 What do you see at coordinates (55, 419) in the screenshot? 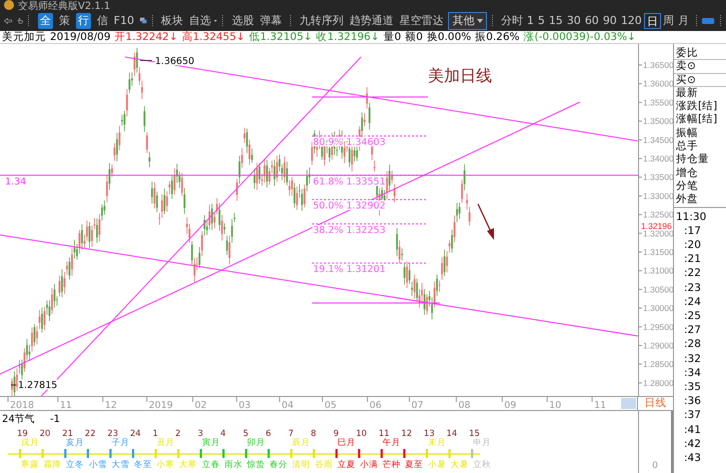
I see `indicator-param: -1` at bounding box center [55, 419].